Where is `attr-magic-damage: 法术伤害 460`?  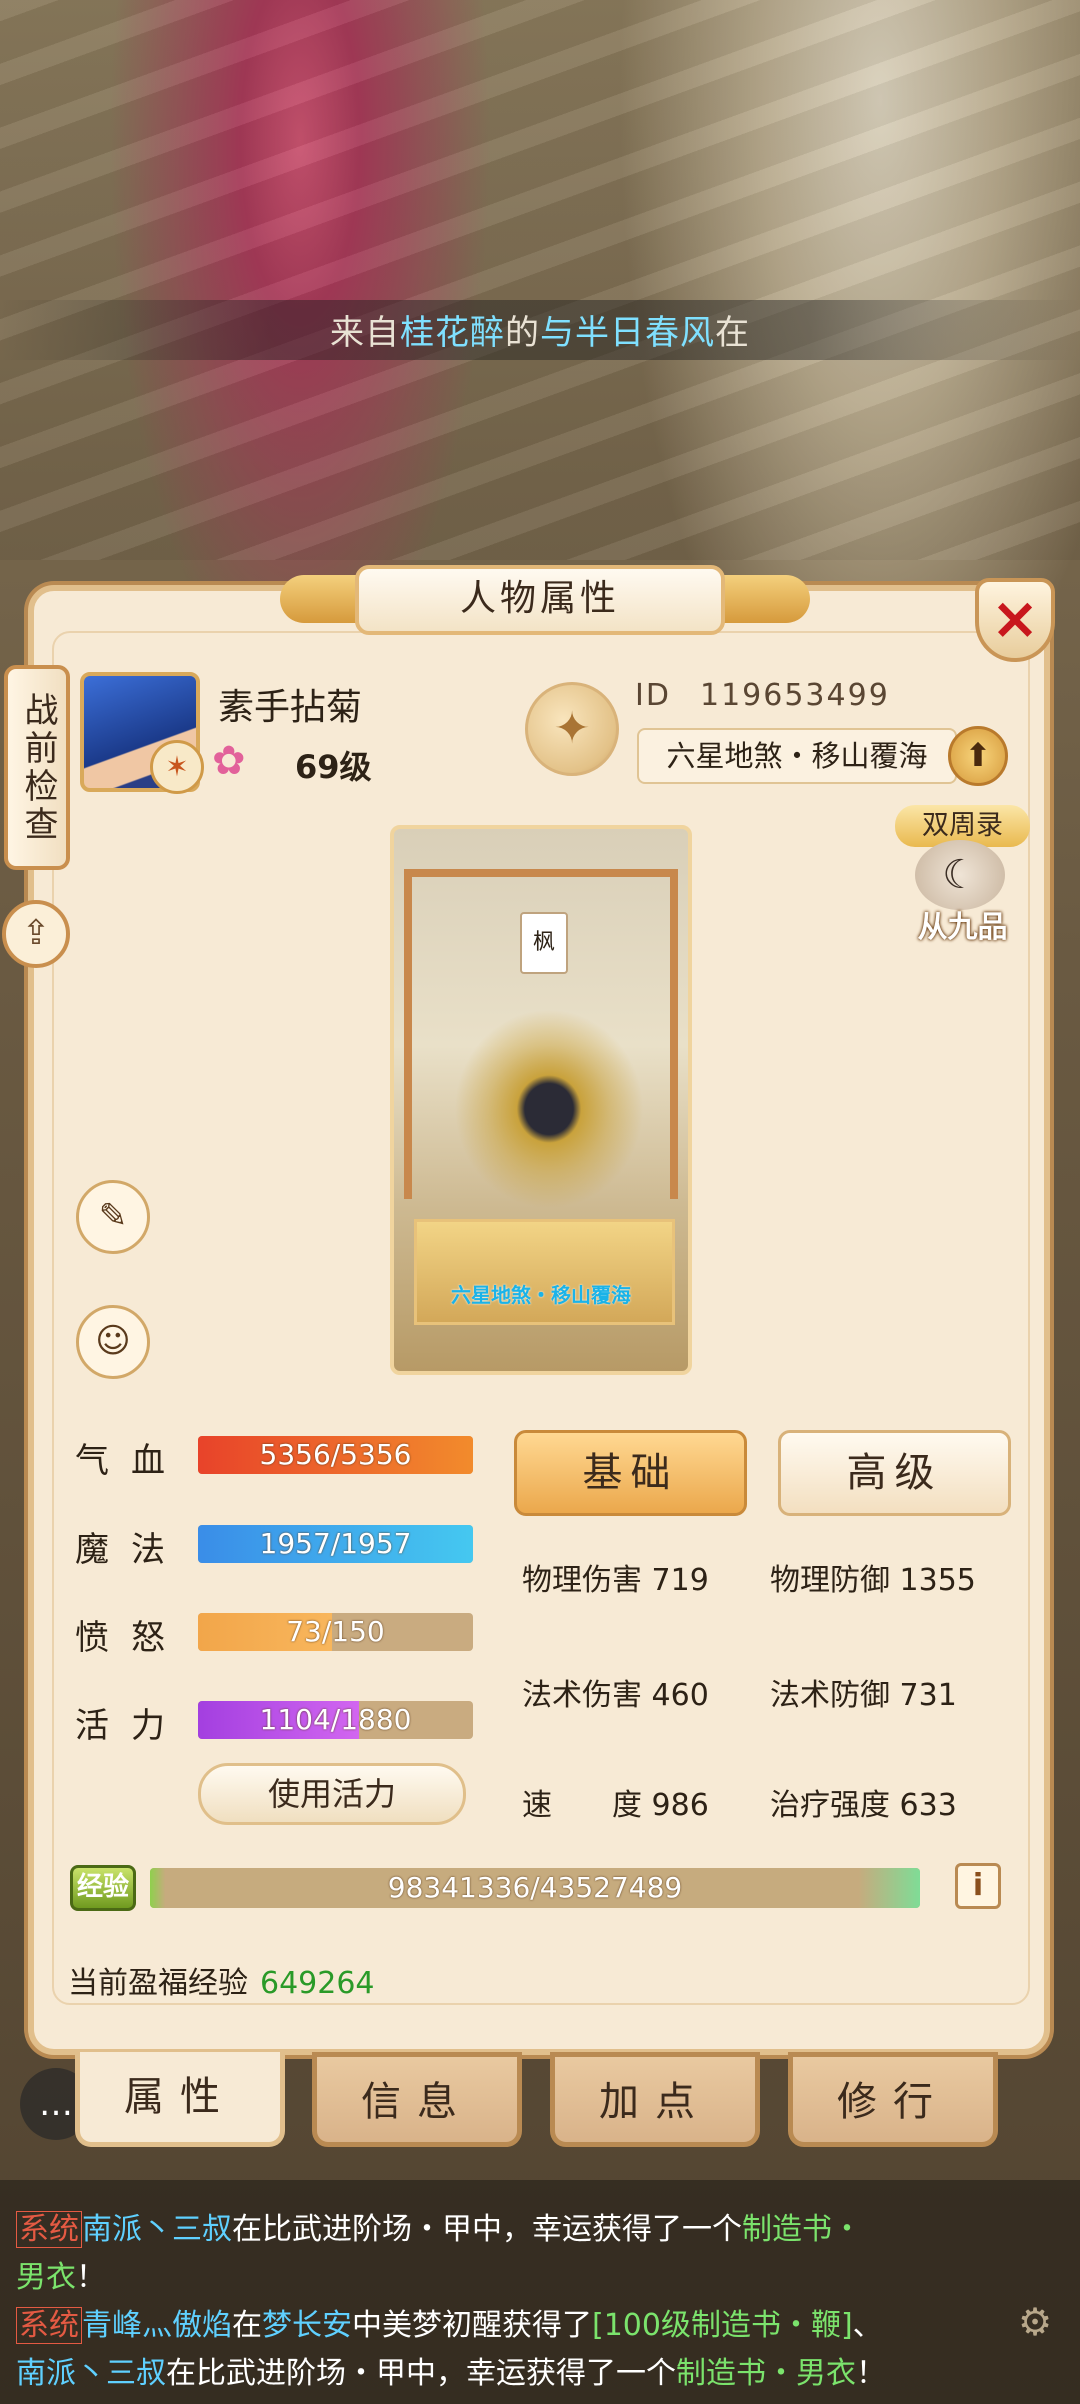 attr-magic-damage: 法术伤害 460 is located at coordinates (615, 1695).